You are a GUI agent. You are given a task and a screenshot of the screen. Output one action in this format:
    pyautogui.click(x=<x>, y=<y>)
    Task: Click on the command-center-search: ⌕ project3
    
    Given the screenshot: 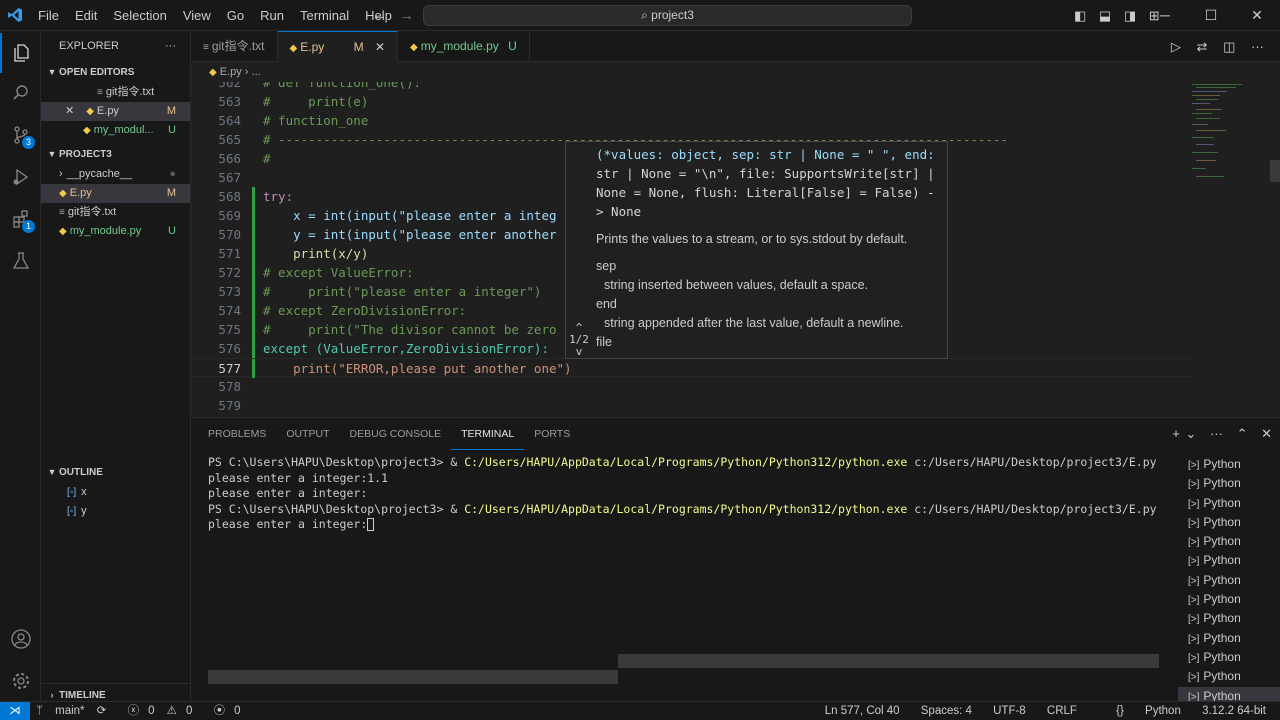 What is the action you would take?
    pyautogui.click(x=667, y=15)
    